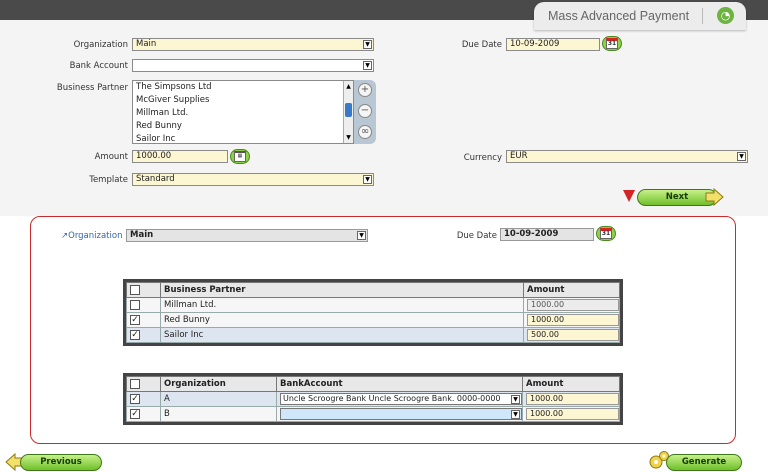  I want to click on list-item: Sailor Inc, so click(243, 138).